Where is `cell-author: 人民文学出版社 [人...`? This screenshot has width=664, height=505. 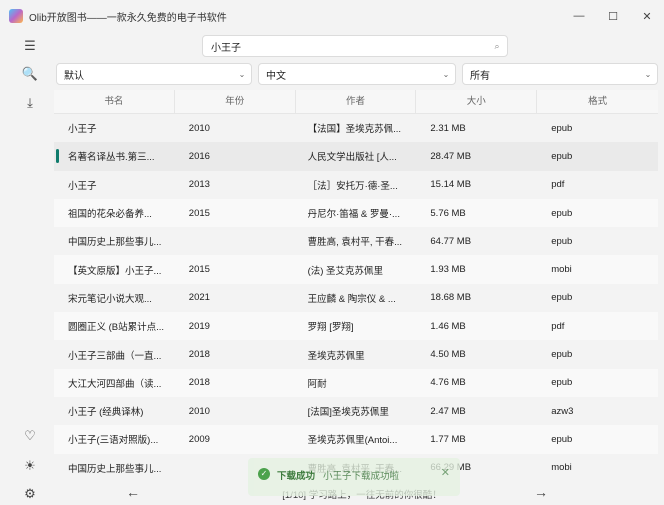
cell-author: 人民文学出版社 [人... is located at coordinates (352, 158).